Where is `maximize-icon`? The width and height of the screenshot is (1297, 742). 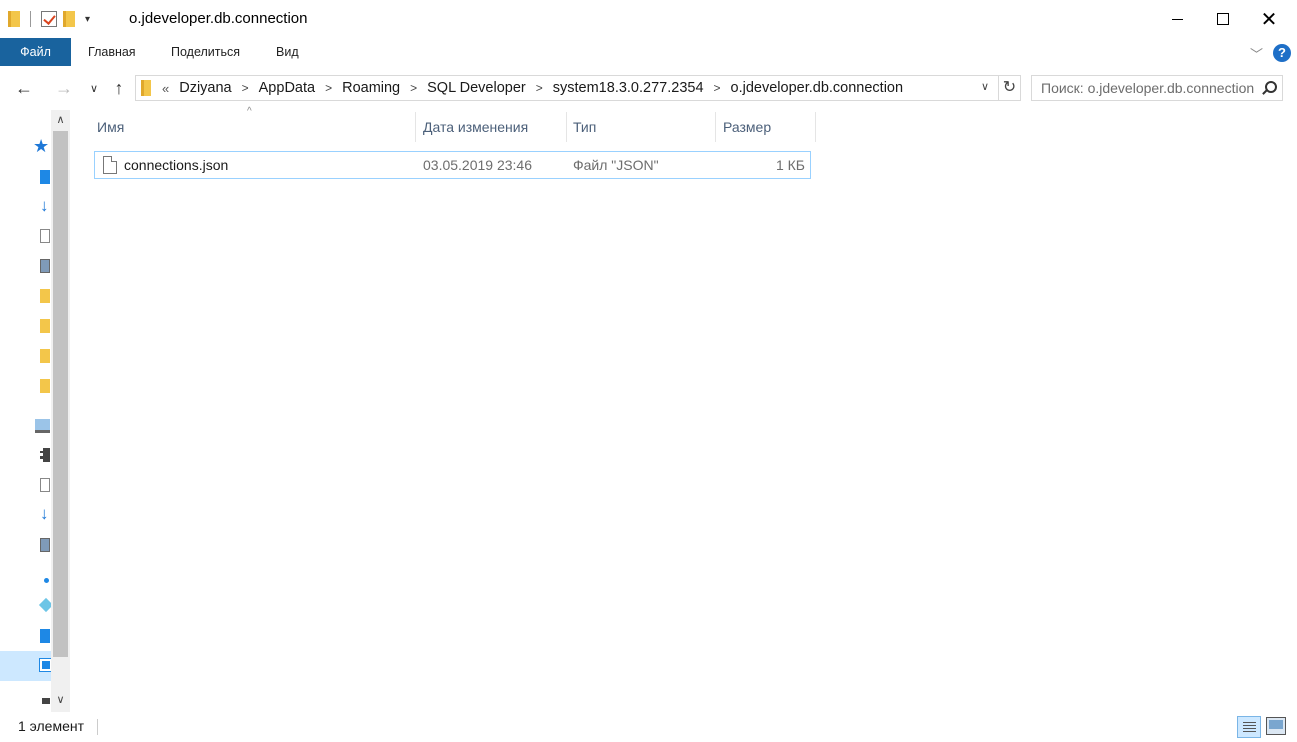 maximize-icon is located at coordinates (1223, 19).